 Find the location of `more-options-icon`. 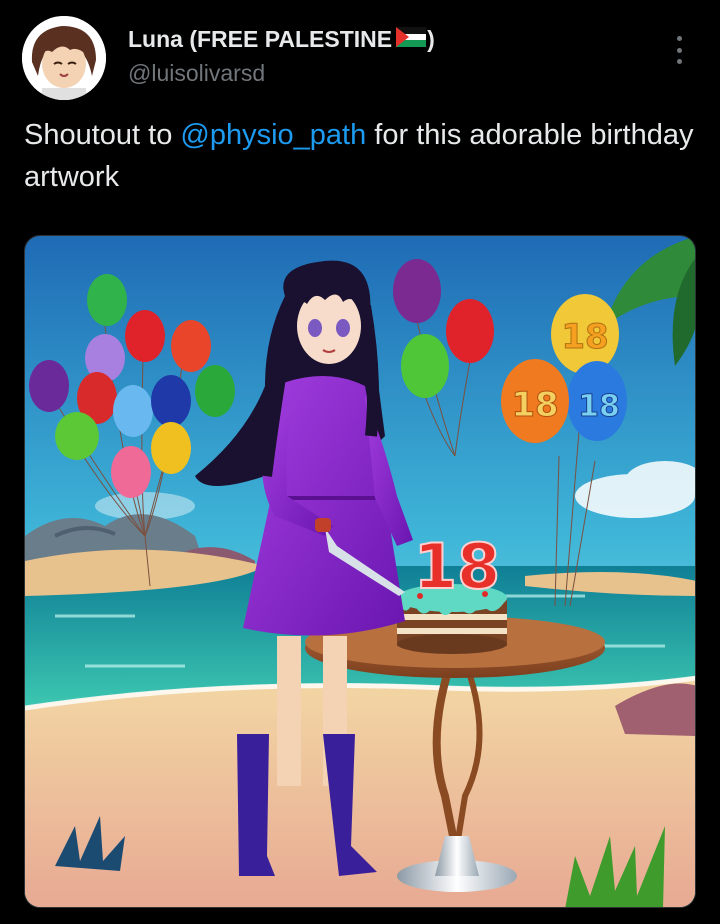

more-options-icon is located at coordinates (679, 50).